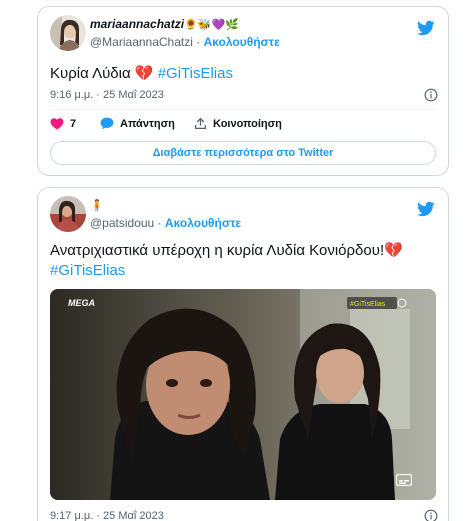  Describe the element at coordinates (97, 206) in the screenshot. I see `display-emojis: 🧍` at that location.